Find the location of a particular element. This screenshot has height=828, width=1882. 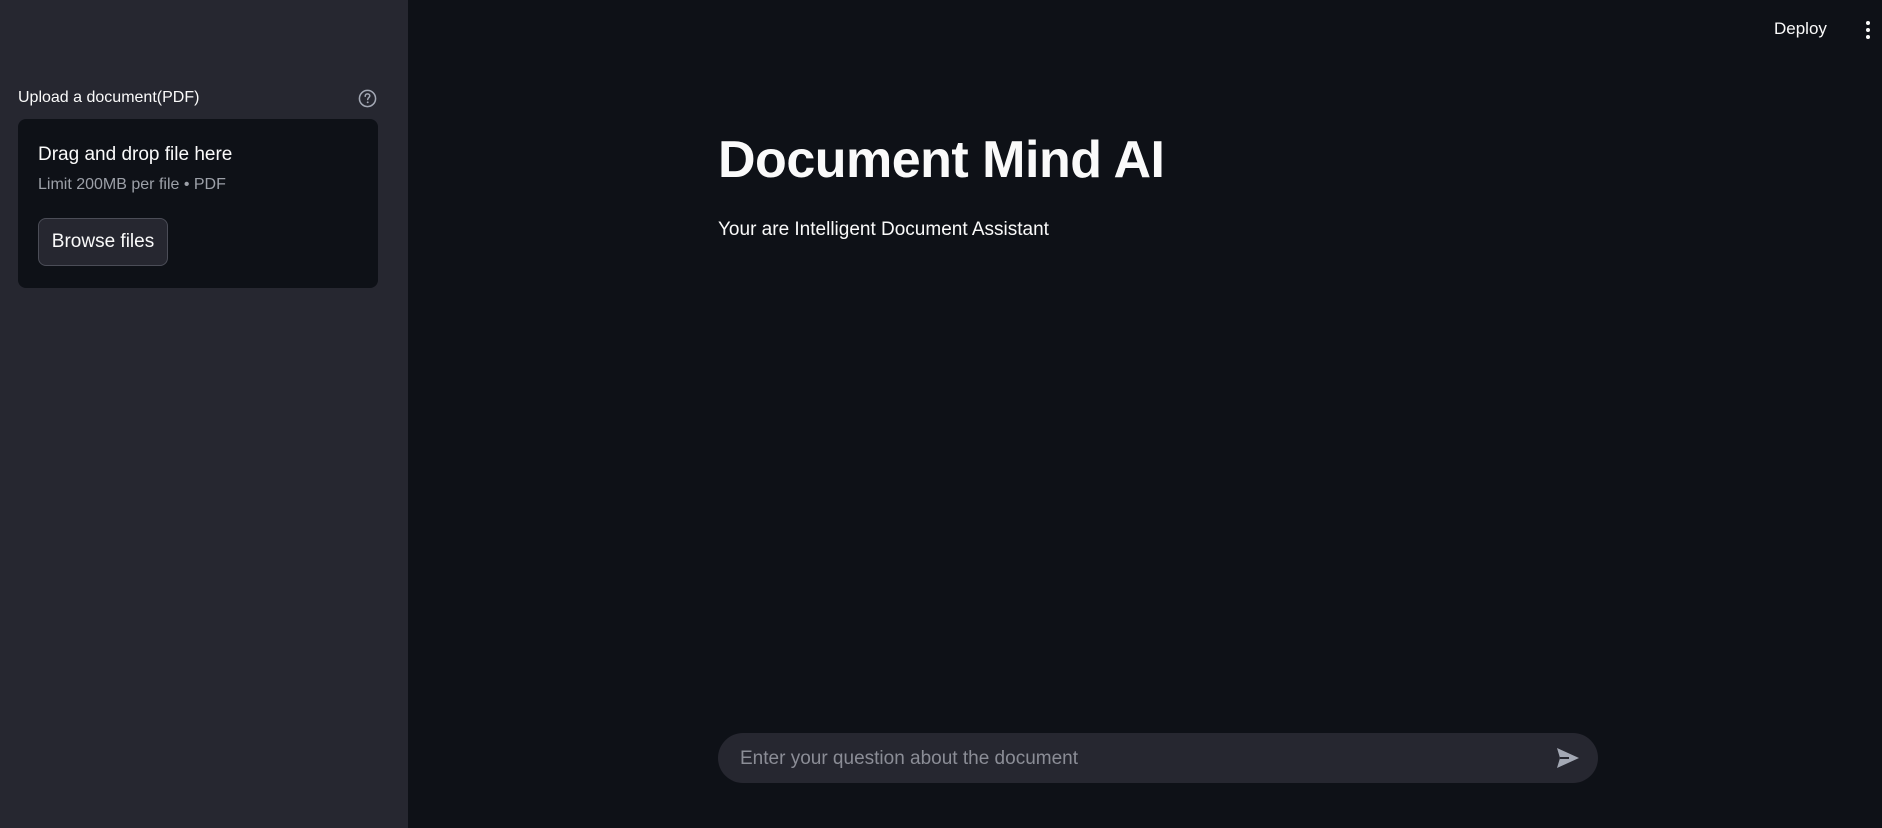

browse-files-button: Browse files is located at coordinates (103, 242).